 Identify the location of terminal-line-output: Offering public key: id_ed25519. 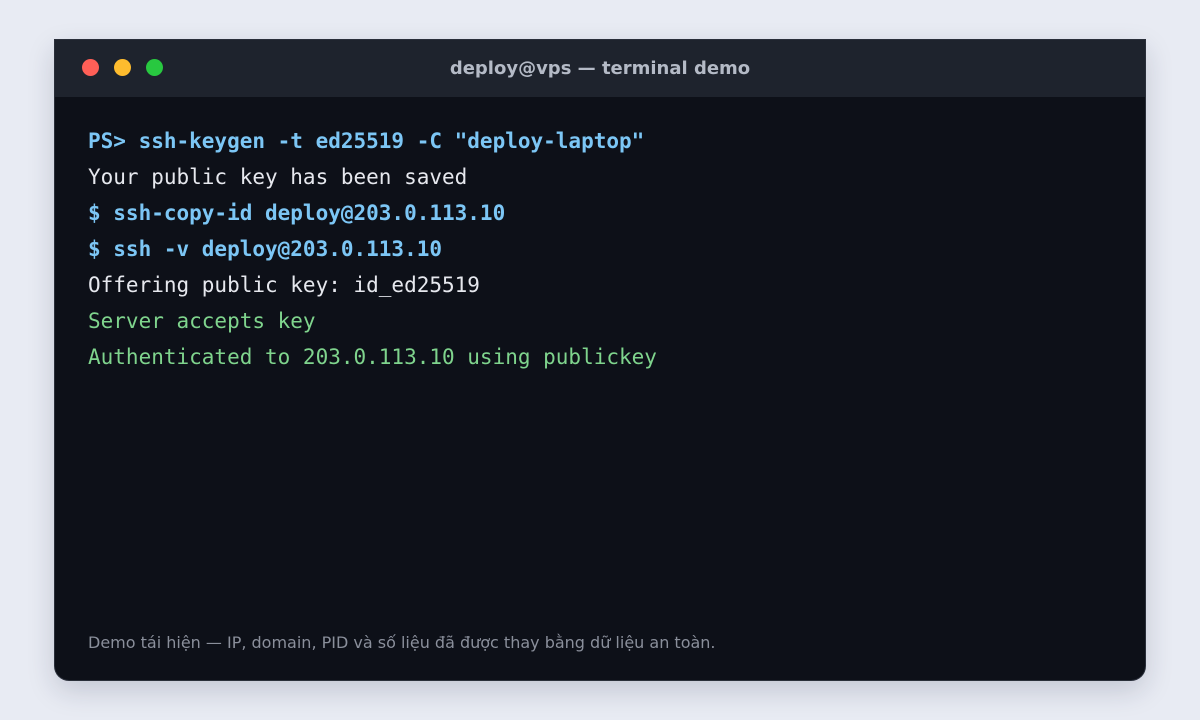
(284, 285).